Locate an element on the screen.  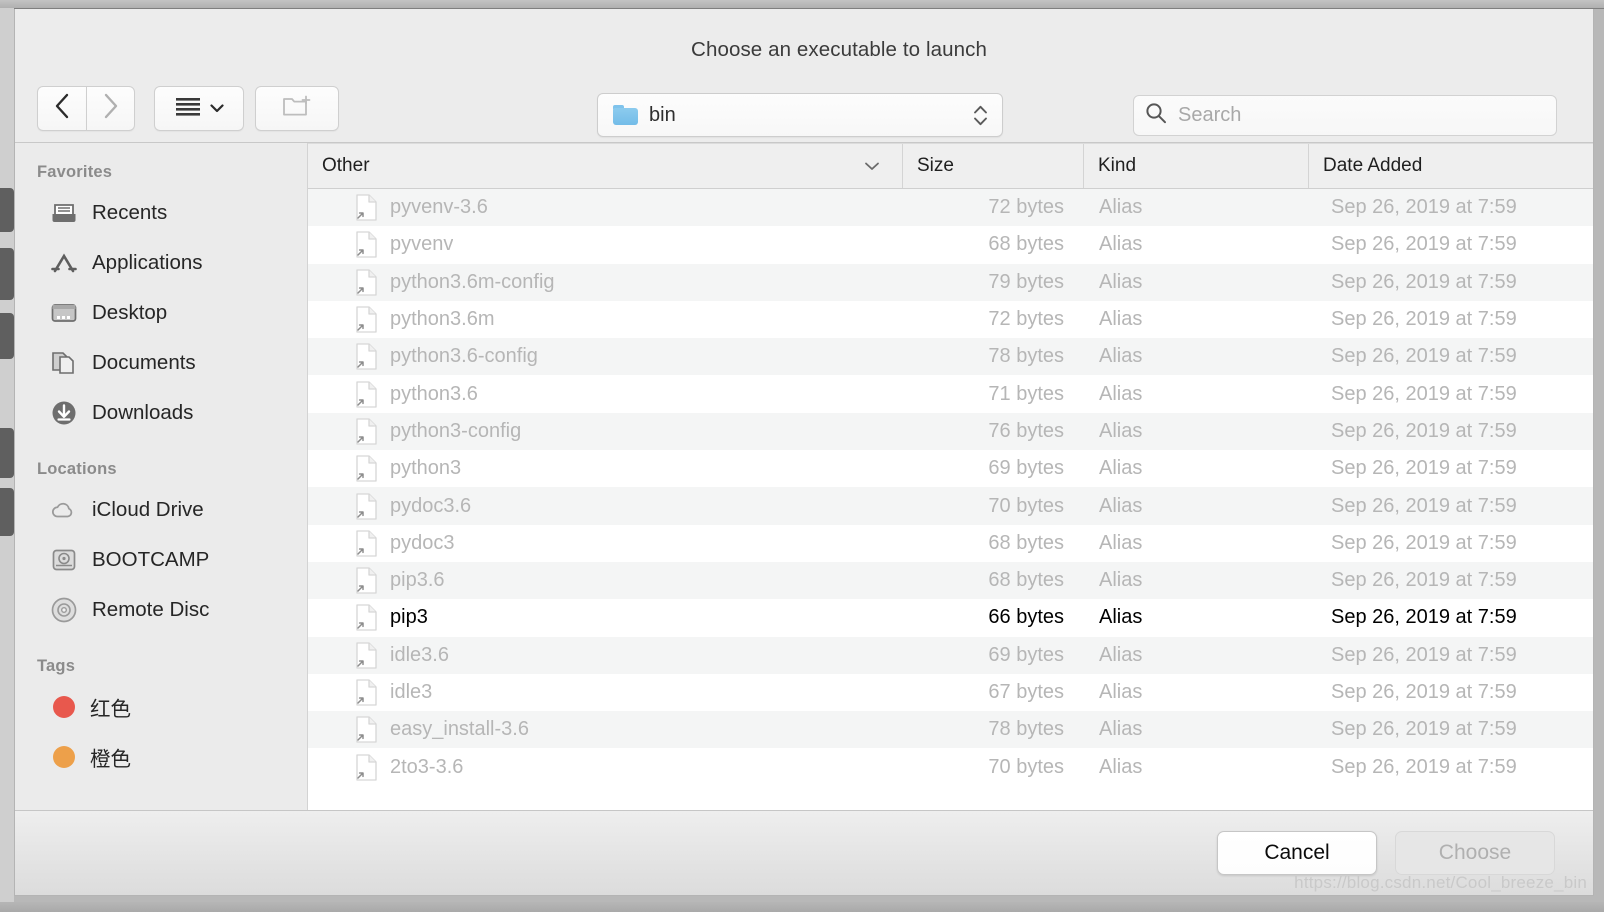
dialog-title: Choose an executable to launch is located at coordinates (839, 49).